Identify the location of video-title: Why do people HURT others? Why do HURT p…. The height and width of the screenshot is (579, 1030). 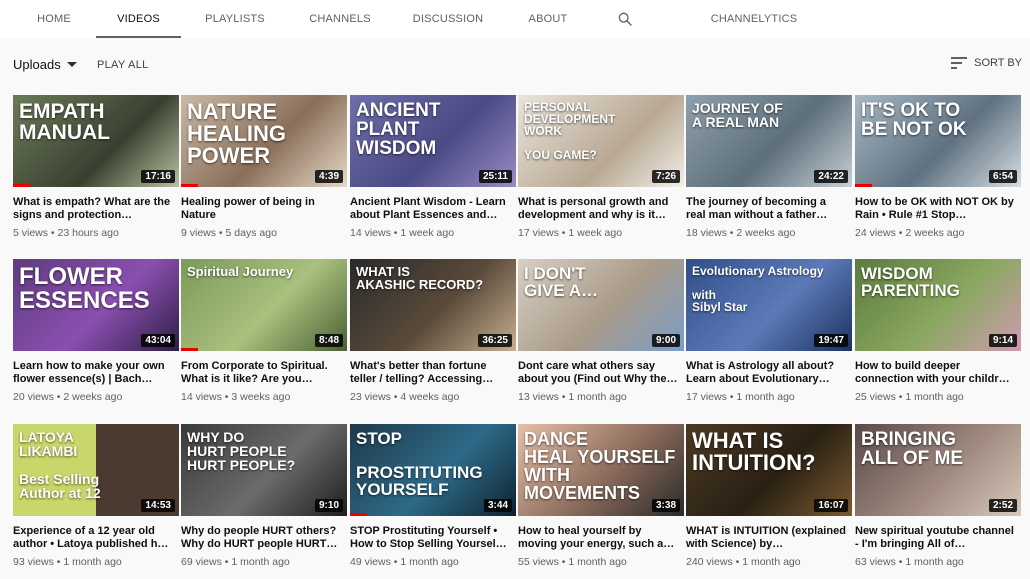
(261, 538).